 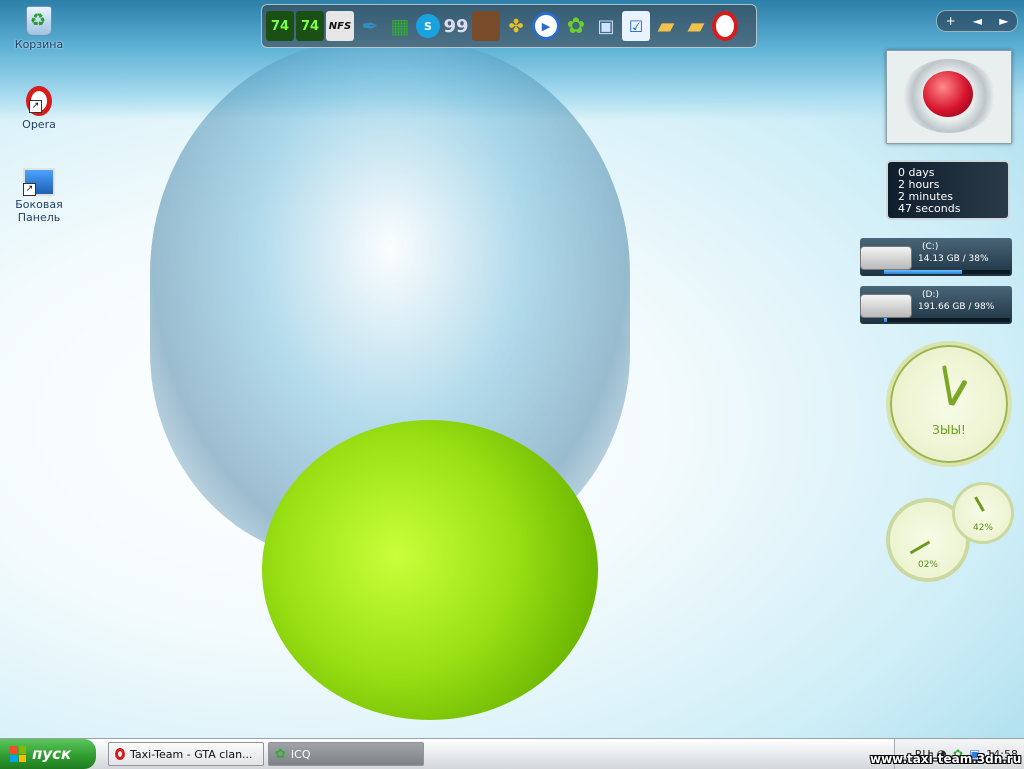 What do you see at coordinates (39, 182) in the screenshot?
I see `sidebar-icon: ↗` at bounding box center [39, 182].